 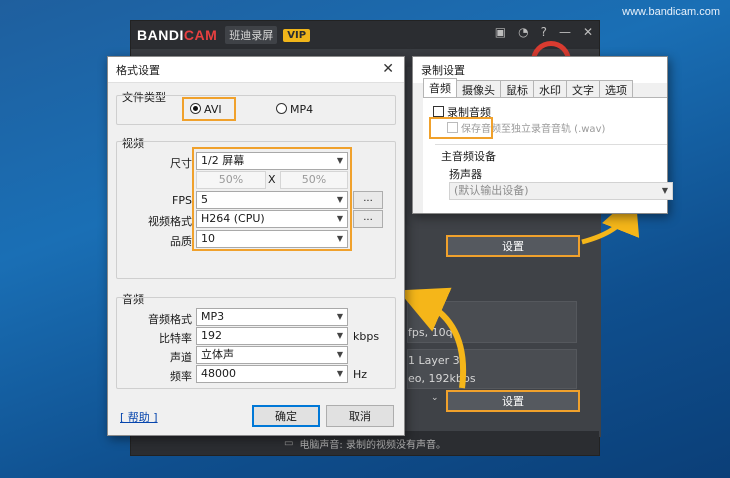 I want to click on tab-mouse: 鼠标, so click(x=517, y=88).